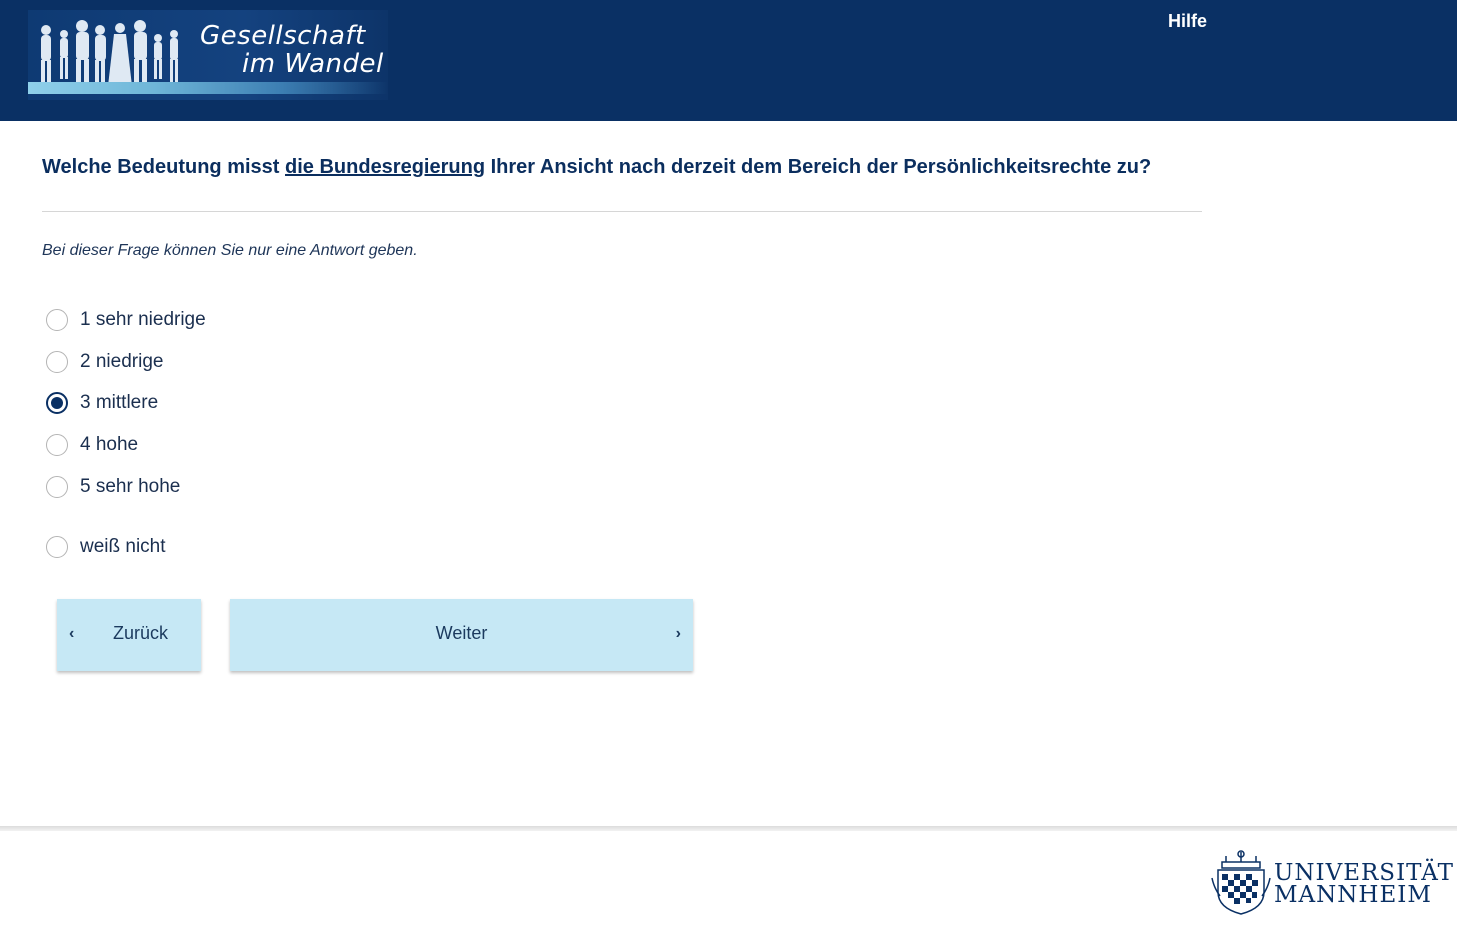 The width and height of the screenshot is (1457, 926). I want to click on answer-option-label: 4 hohe, so click(109, 444).